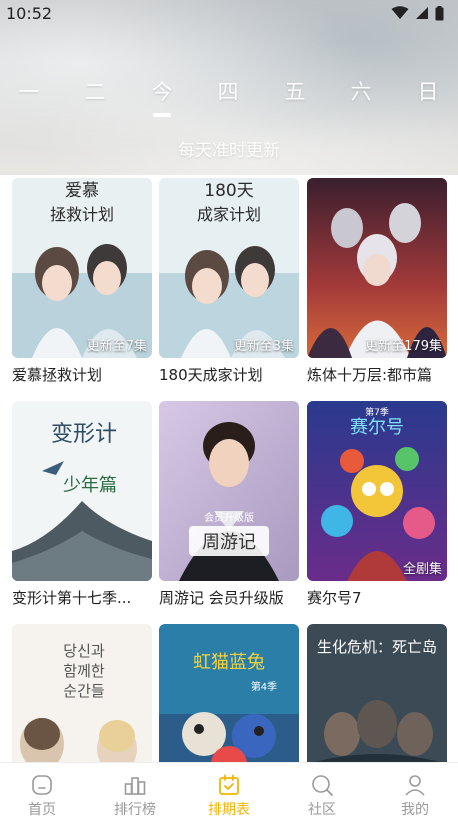  I want to click on day-tab-mon: 一, so click(29, 92).